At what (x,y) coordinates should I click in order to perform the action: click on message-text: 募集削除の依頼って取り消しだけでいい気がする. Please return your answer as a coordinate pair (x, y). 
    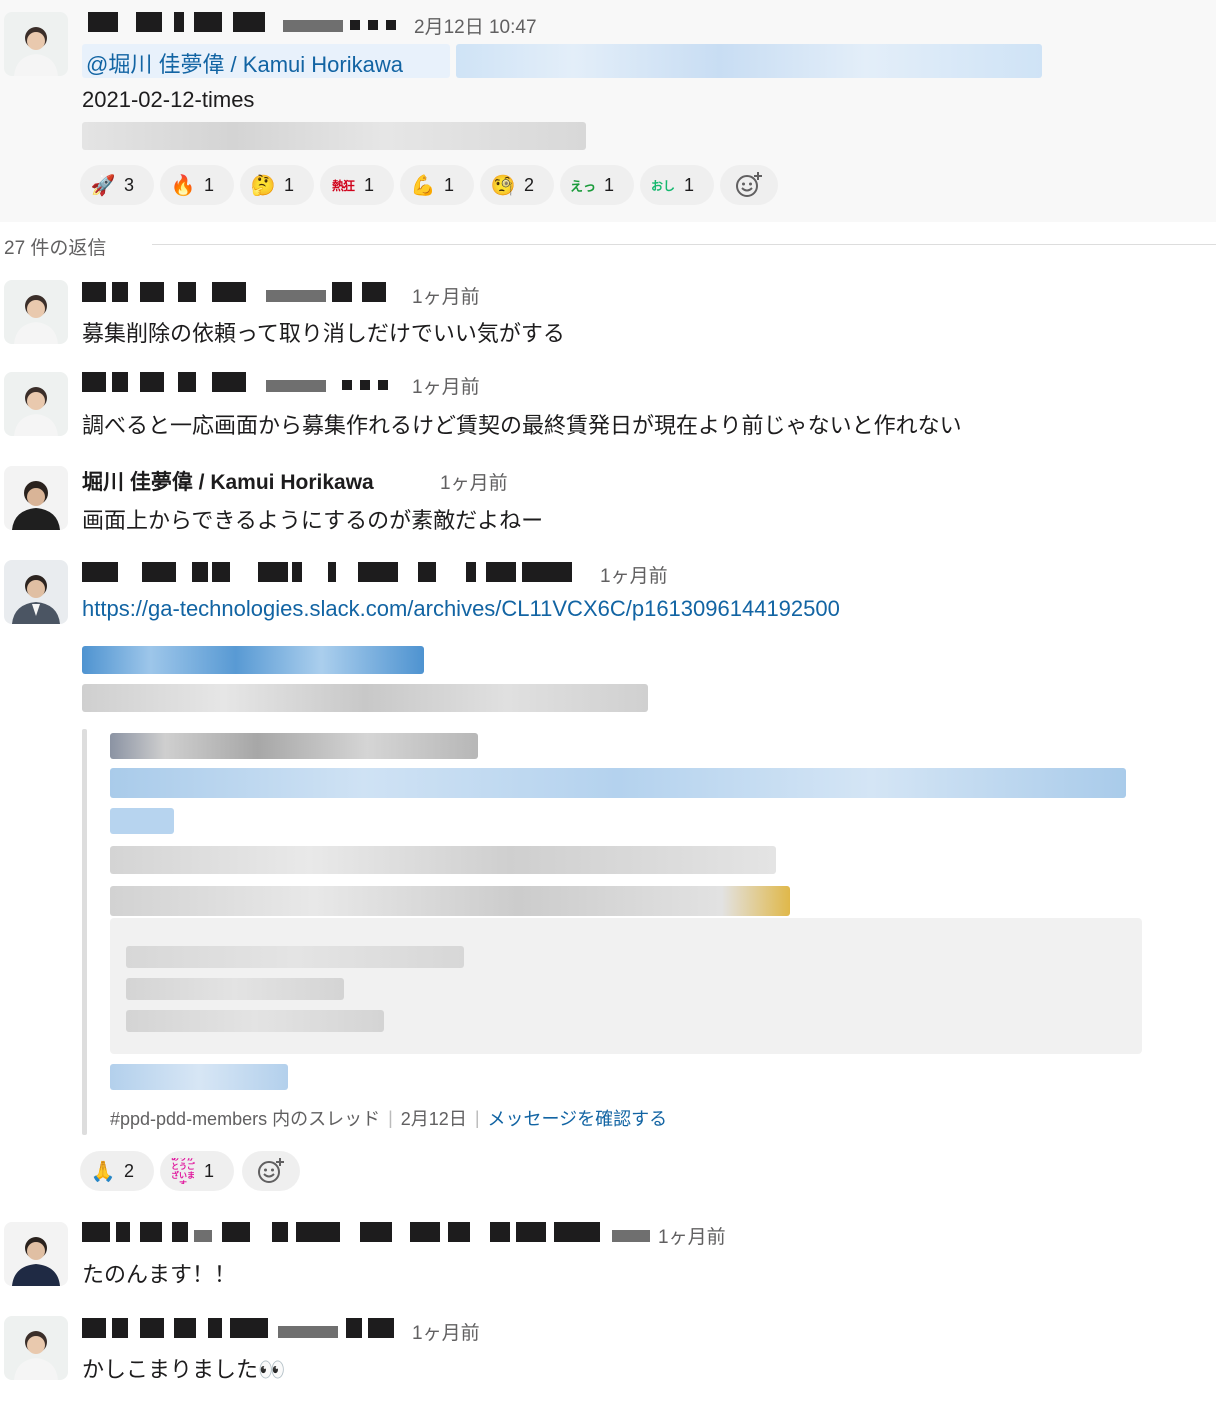
    Looking at the image, I should click on (323, 333).